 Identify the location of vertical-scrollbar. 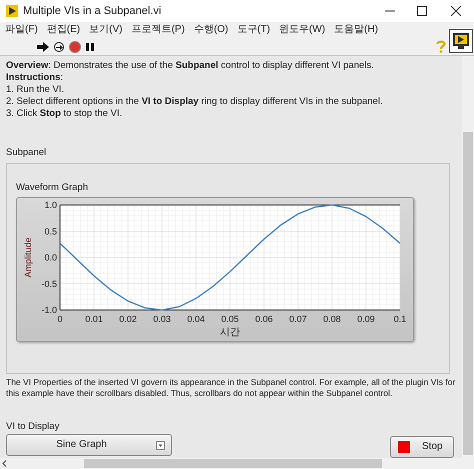
(468, 262).